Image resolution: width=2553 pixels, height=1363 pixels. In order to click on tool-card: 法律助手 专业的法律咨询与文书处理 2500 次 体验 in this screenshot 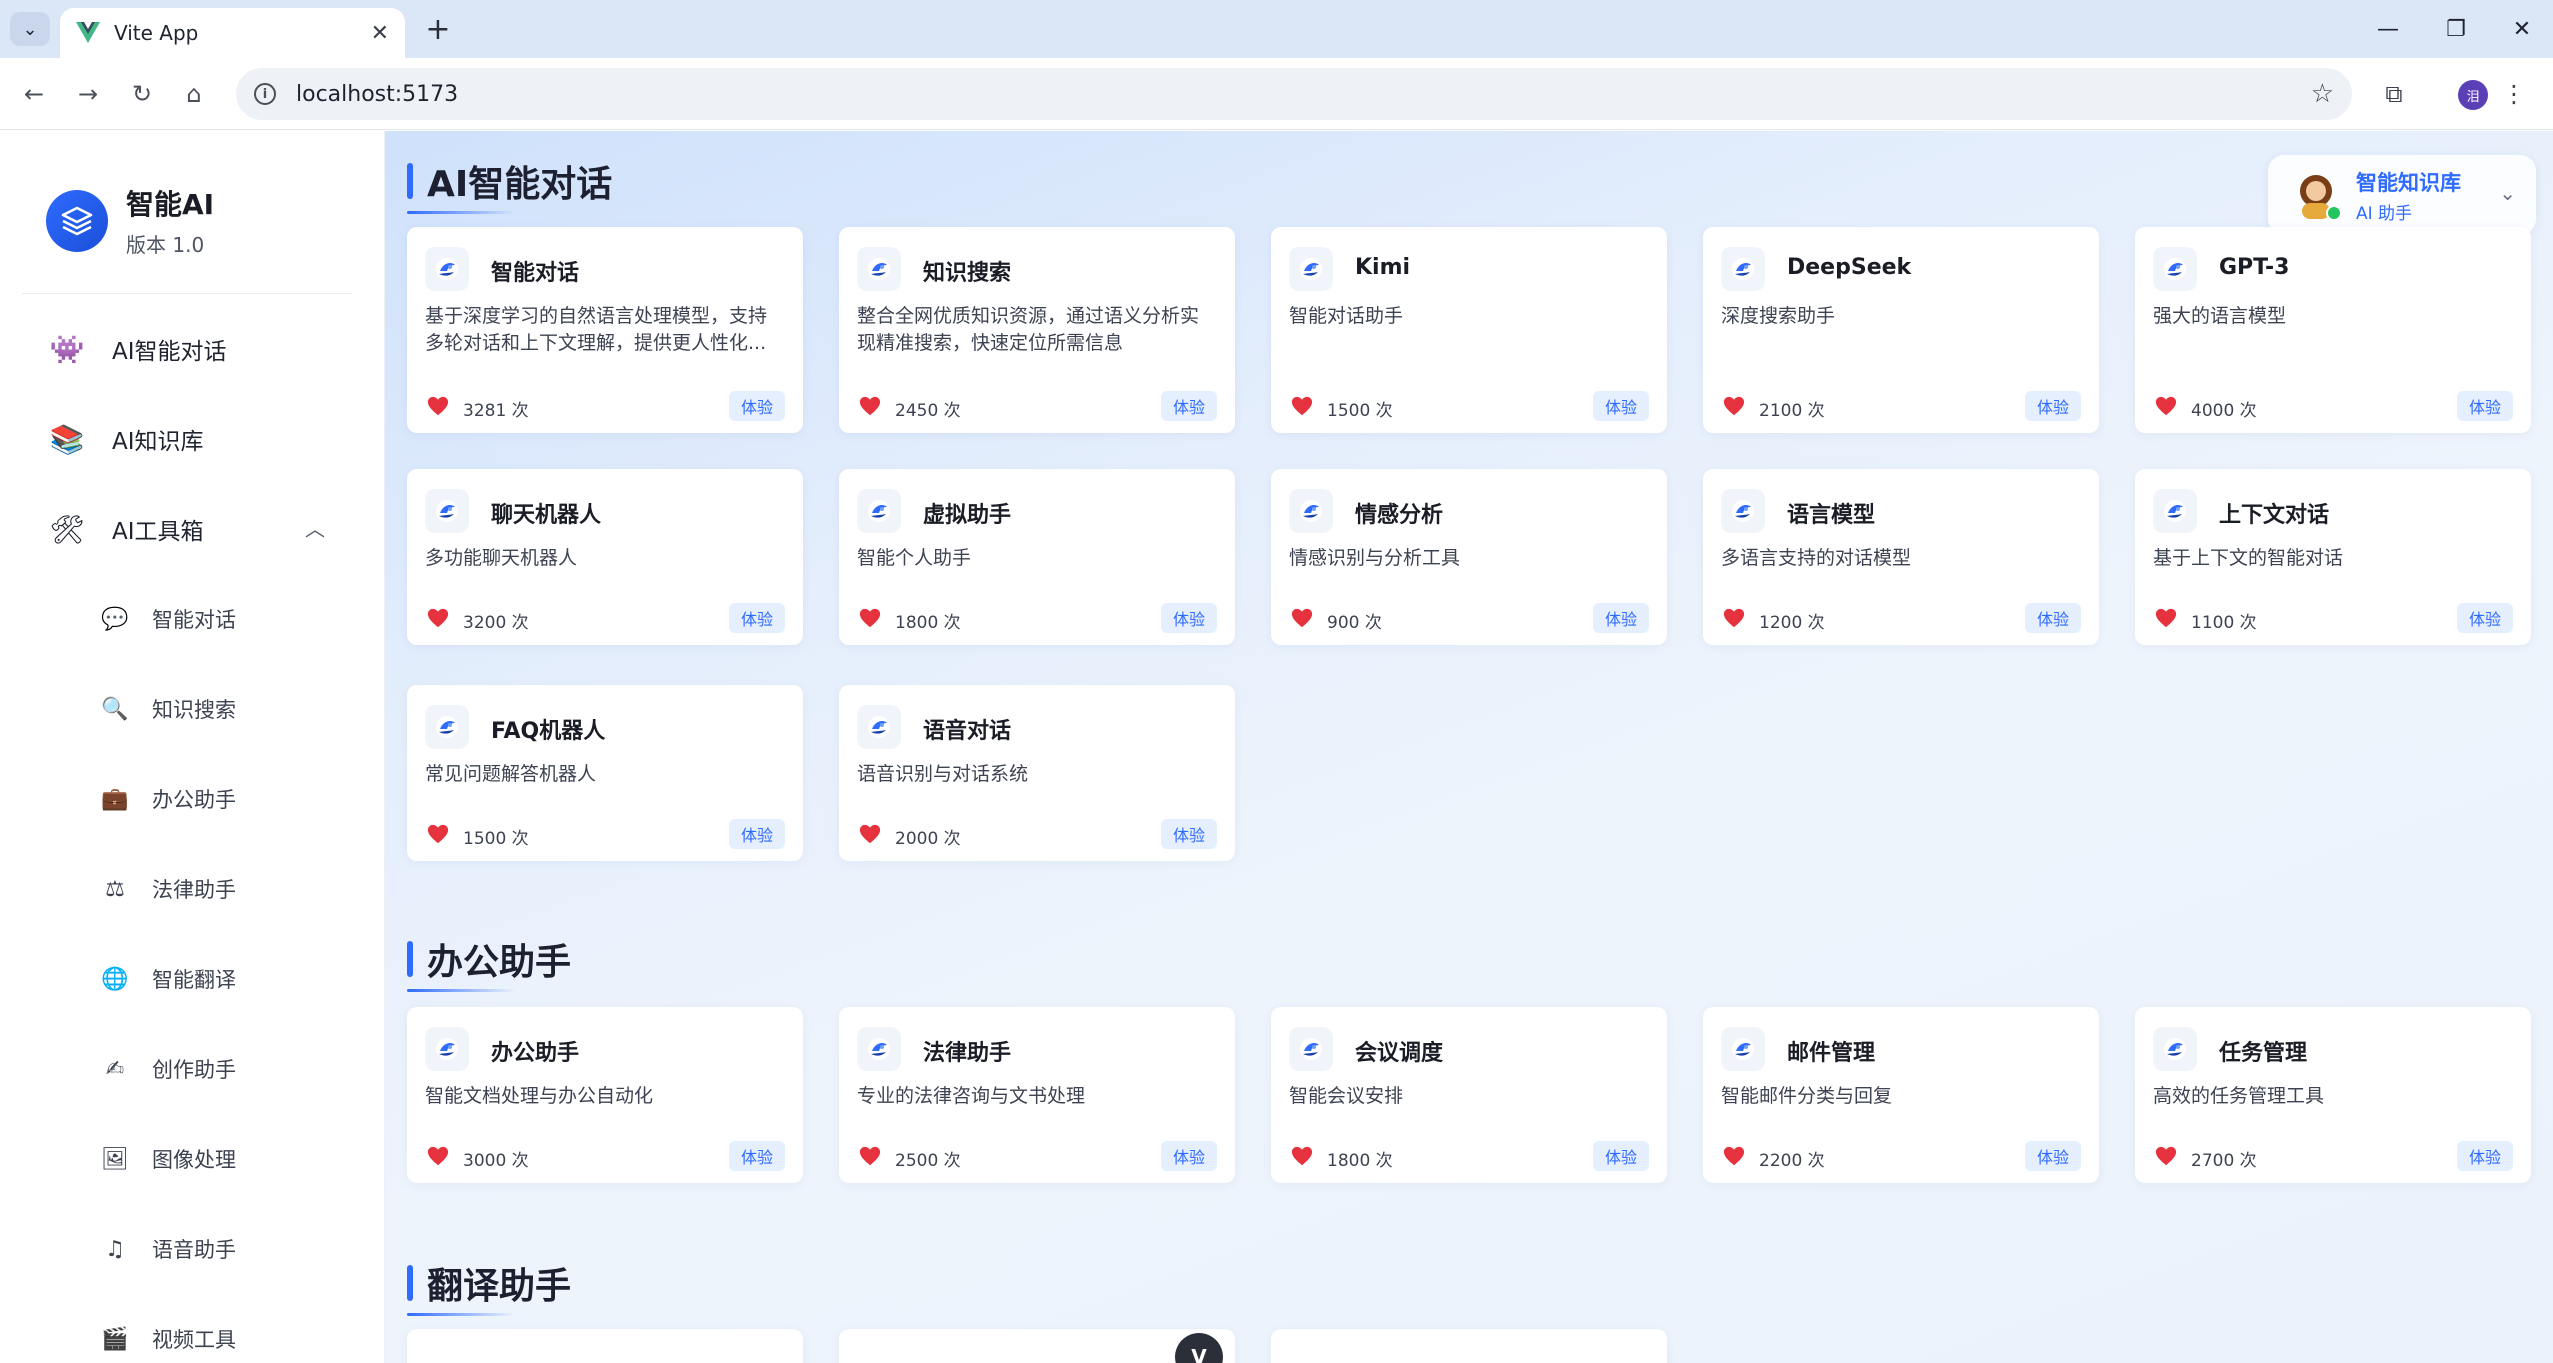, I will do `click(1037, 1095)`.